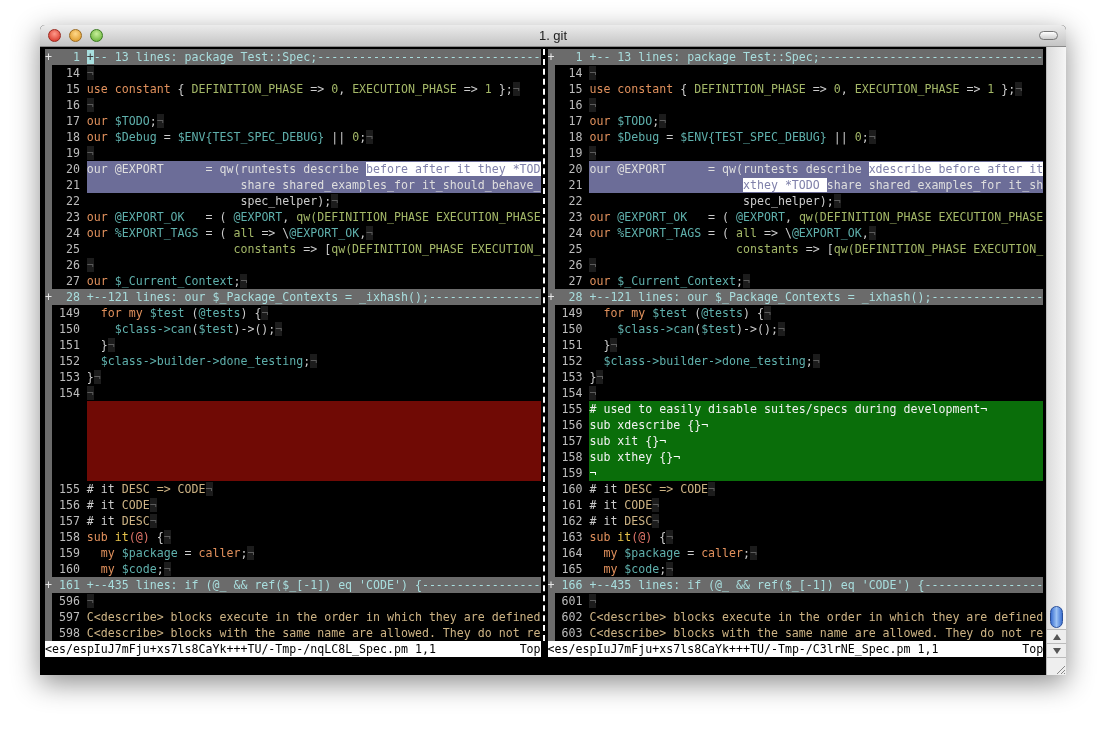  Describe the element at coordinates (68, 489) in the screenshot. I see `line-number: 155` at that location.